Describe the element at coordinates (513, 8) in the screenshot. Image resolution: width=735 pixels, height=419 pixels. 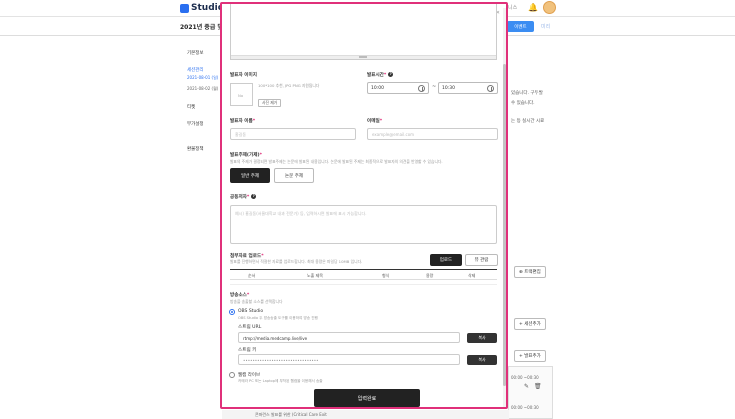
I see `header-right-text: 니스` at that location.